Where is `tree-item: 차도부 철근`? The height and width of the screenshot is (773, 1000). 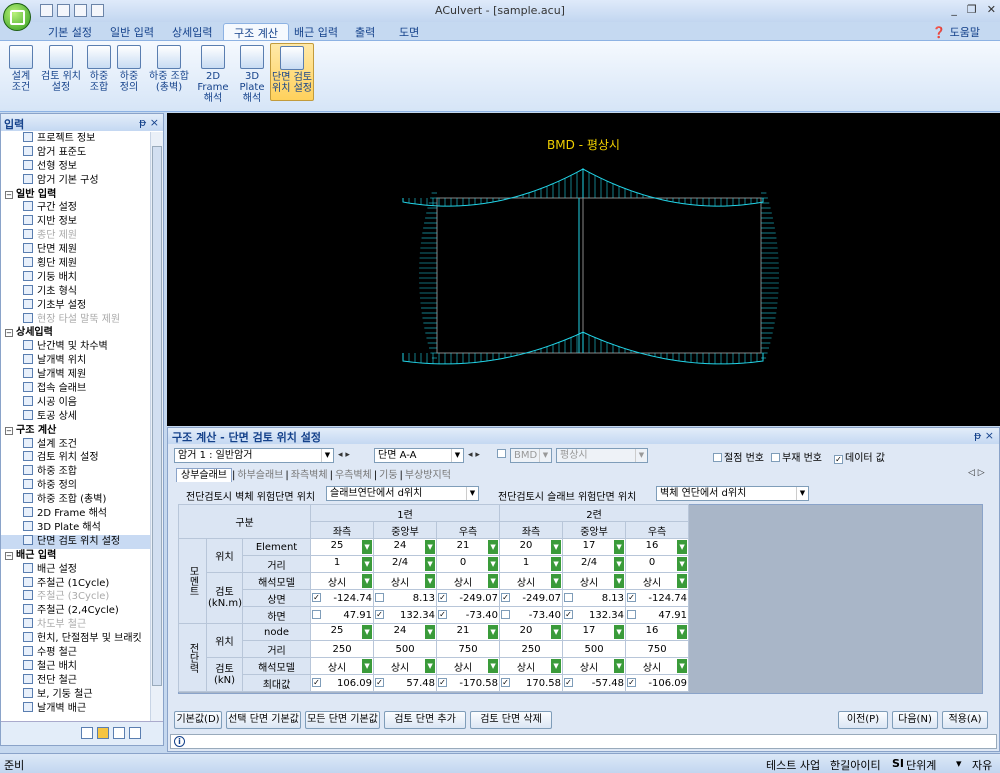 tree-item: 차도부 철근 is located at coordinates (76, 625).